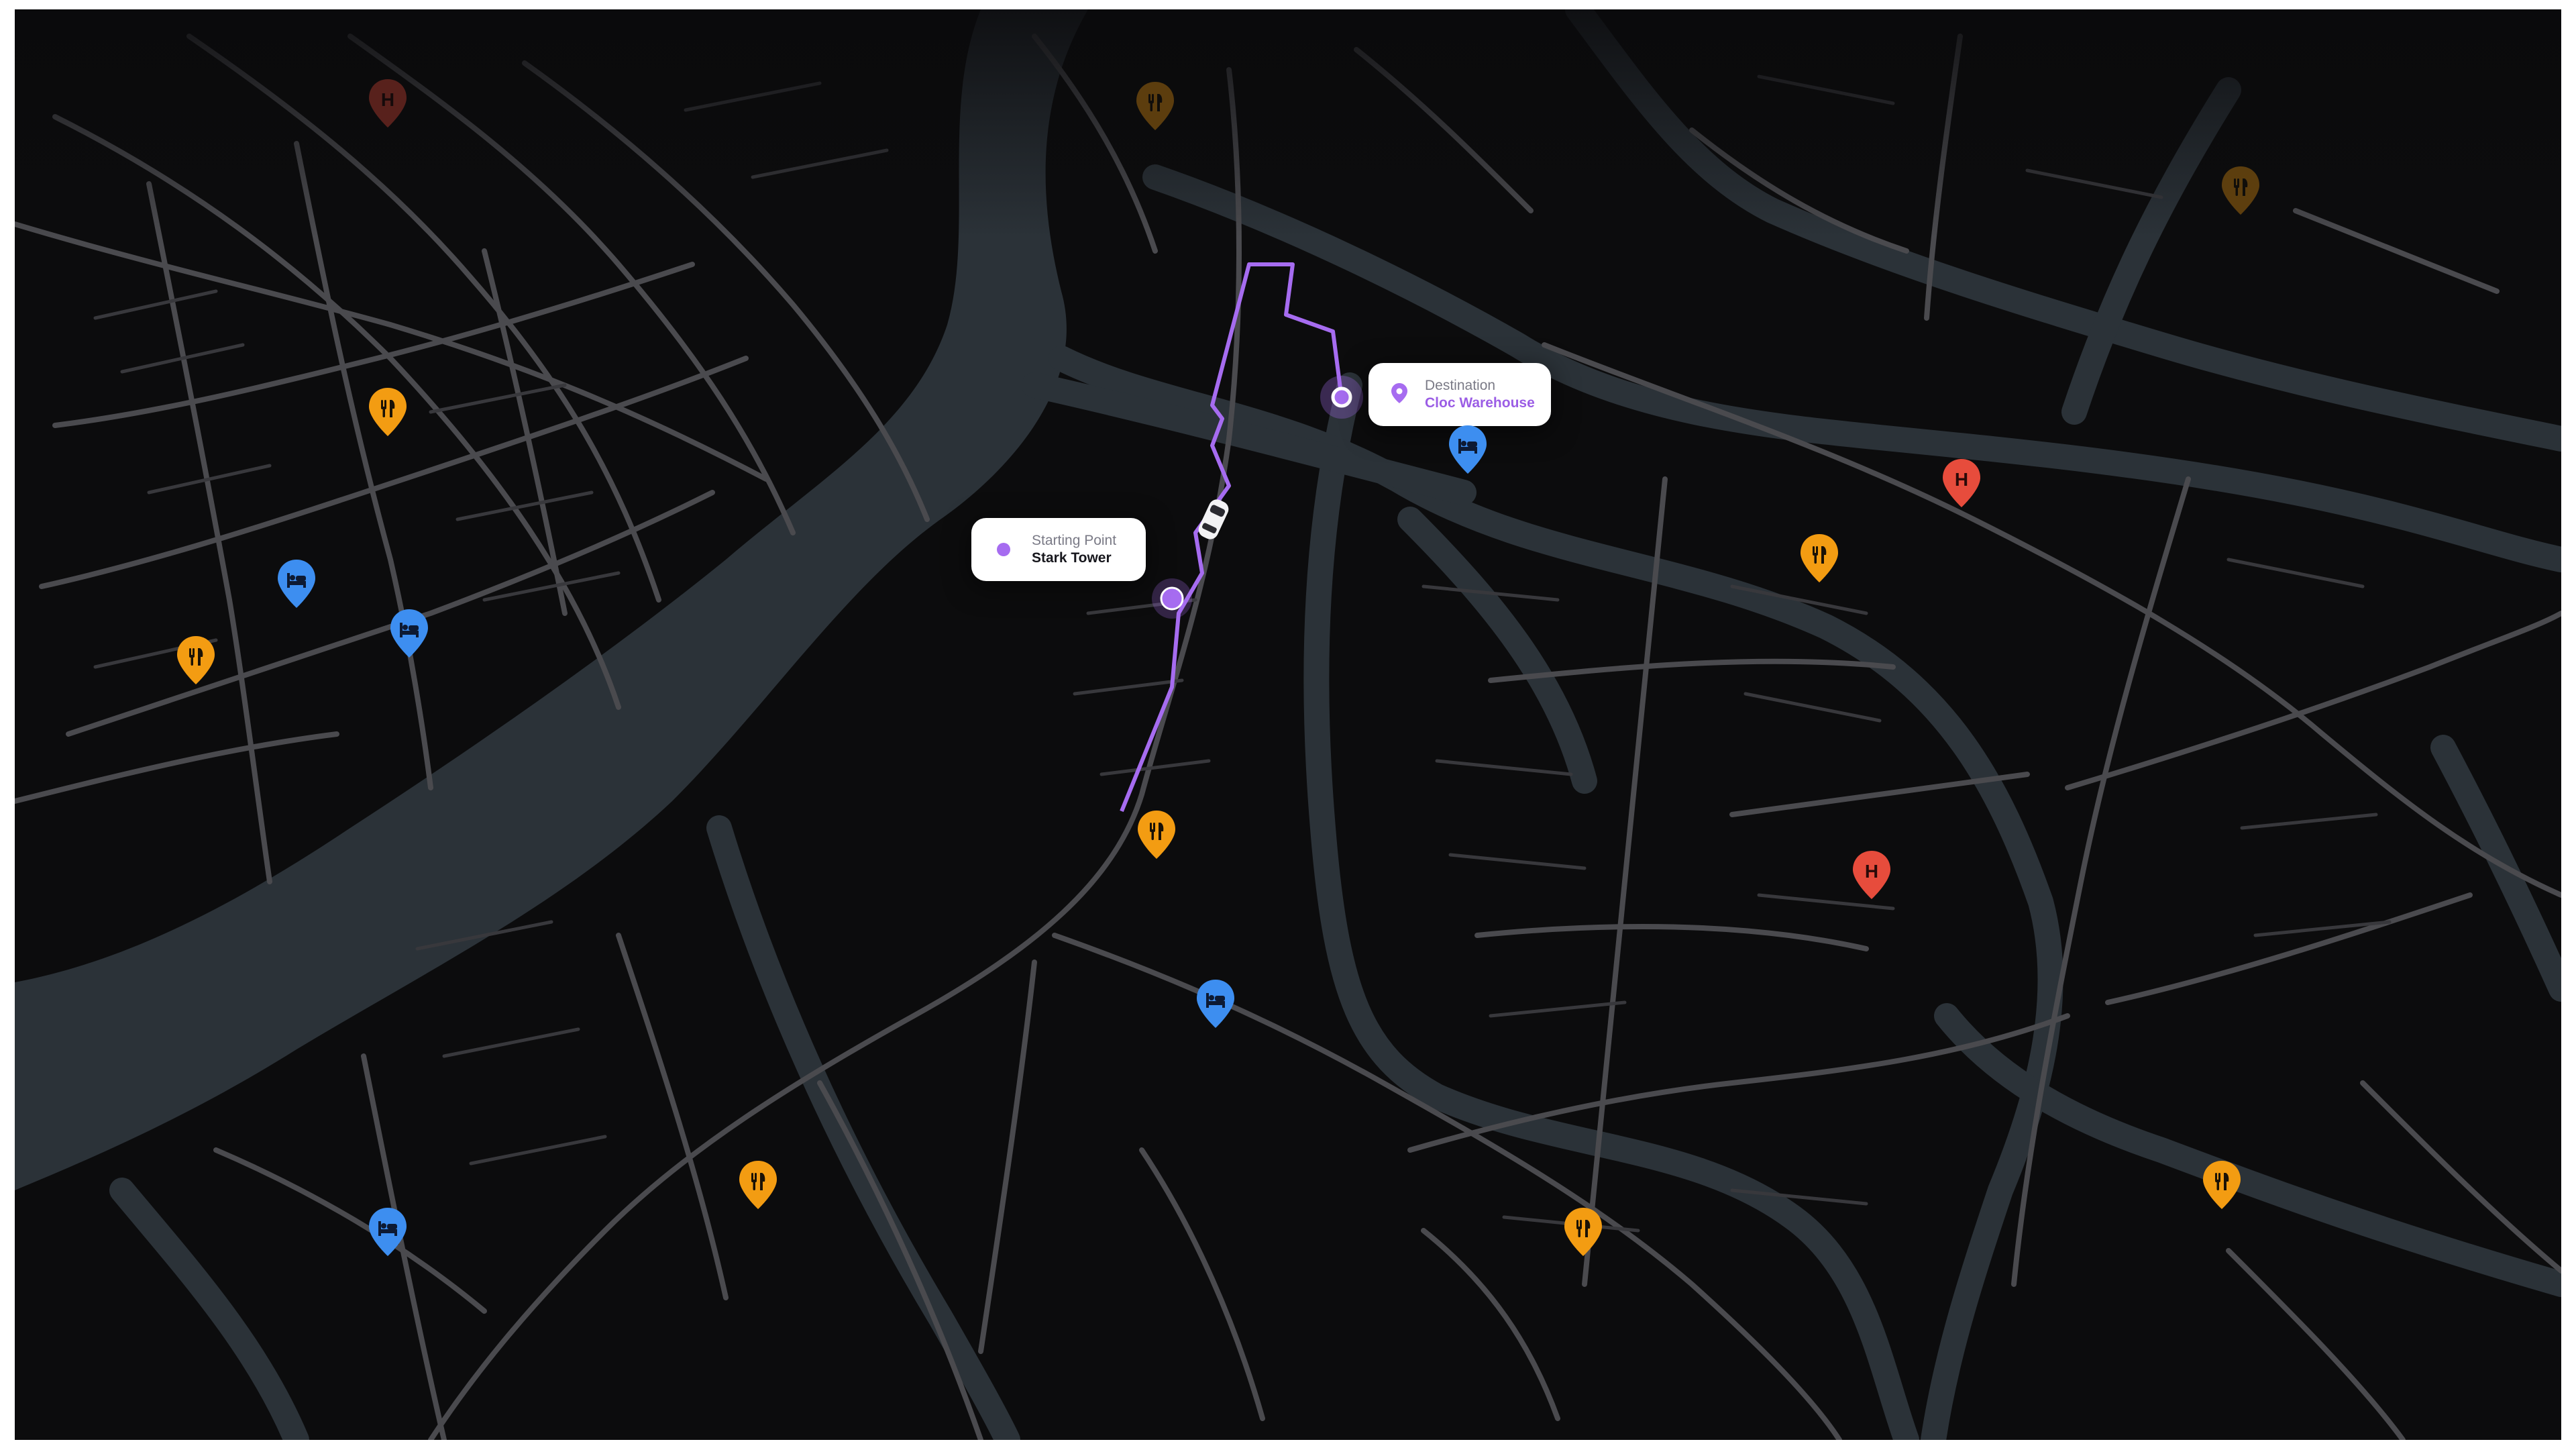  What do you see at coordinates (1003, 550) in the screenshot?
I see `start-dot-icon` at bounding box center [1003, 550].